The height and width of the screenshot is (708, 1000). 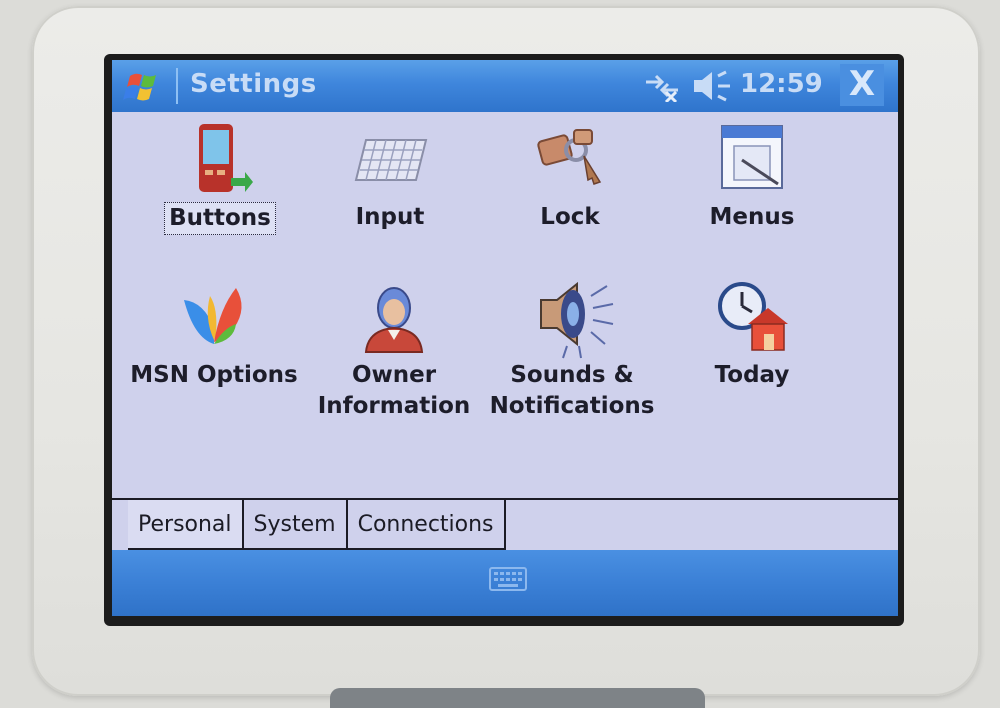 I want to click on title-bar: Settings 12:59 X, so click(x=505, y=86).